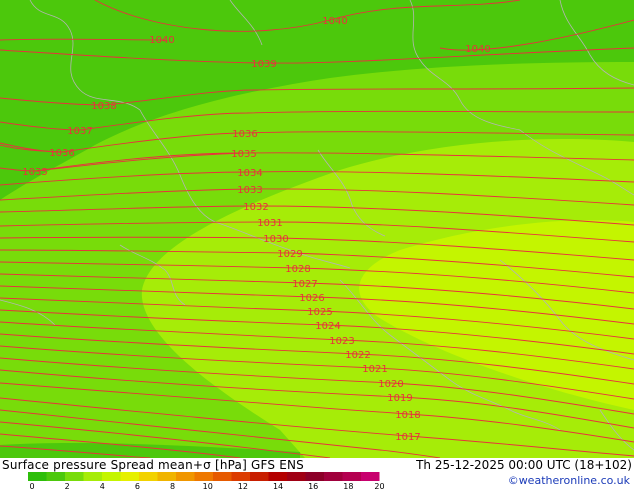 The height and width of the screenshot is (490, 634). Describe the element at coordinates (172, 486) in the screenshot. I see `colorbar-tick-label: 8` at that location.